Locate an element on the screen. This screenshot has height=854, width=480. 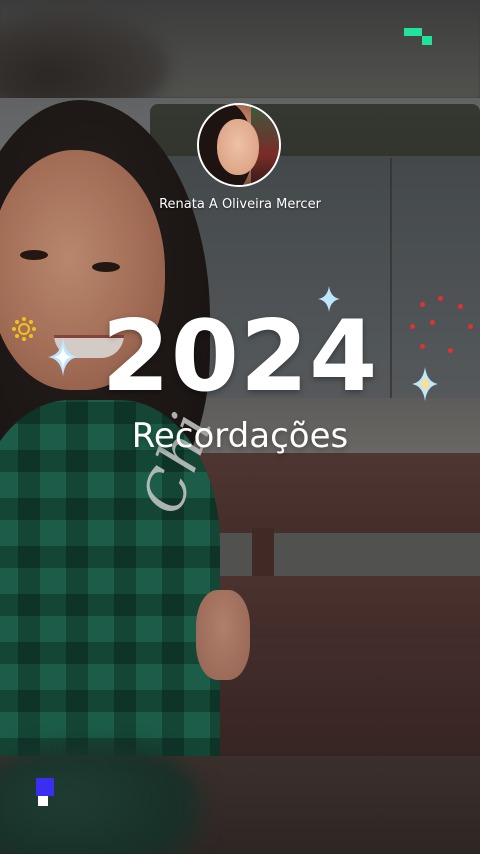
year-title: 2024 is located at coordinates (240, 357).